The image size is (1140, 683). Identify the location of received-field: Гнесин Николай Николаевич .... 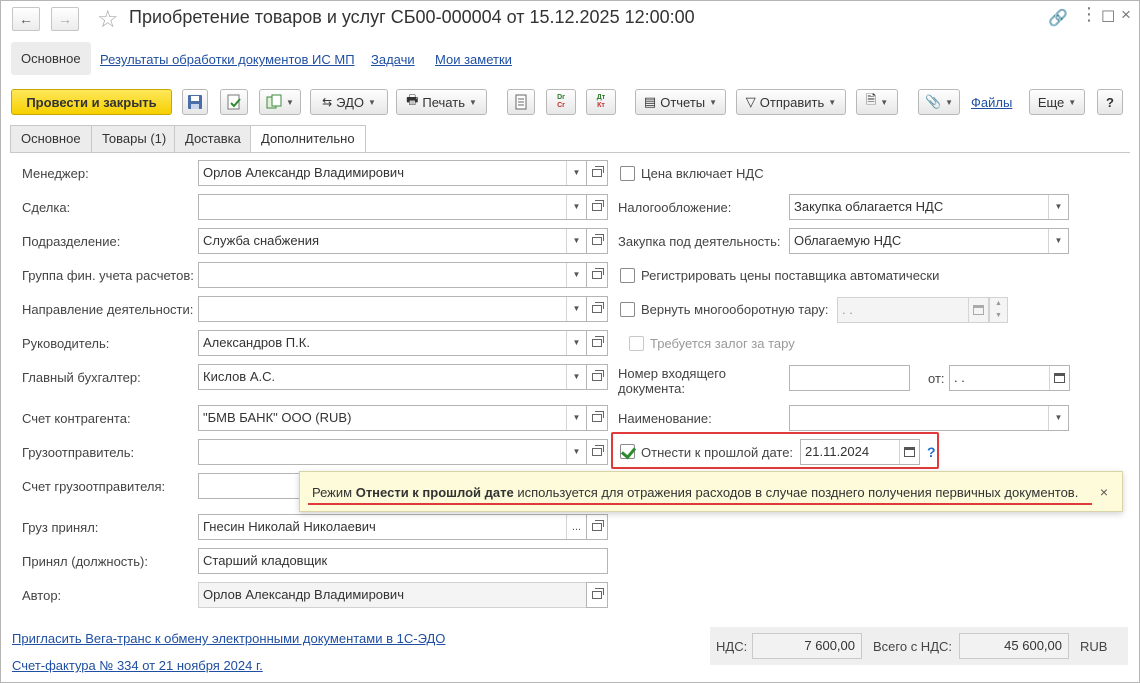
(392, 527).